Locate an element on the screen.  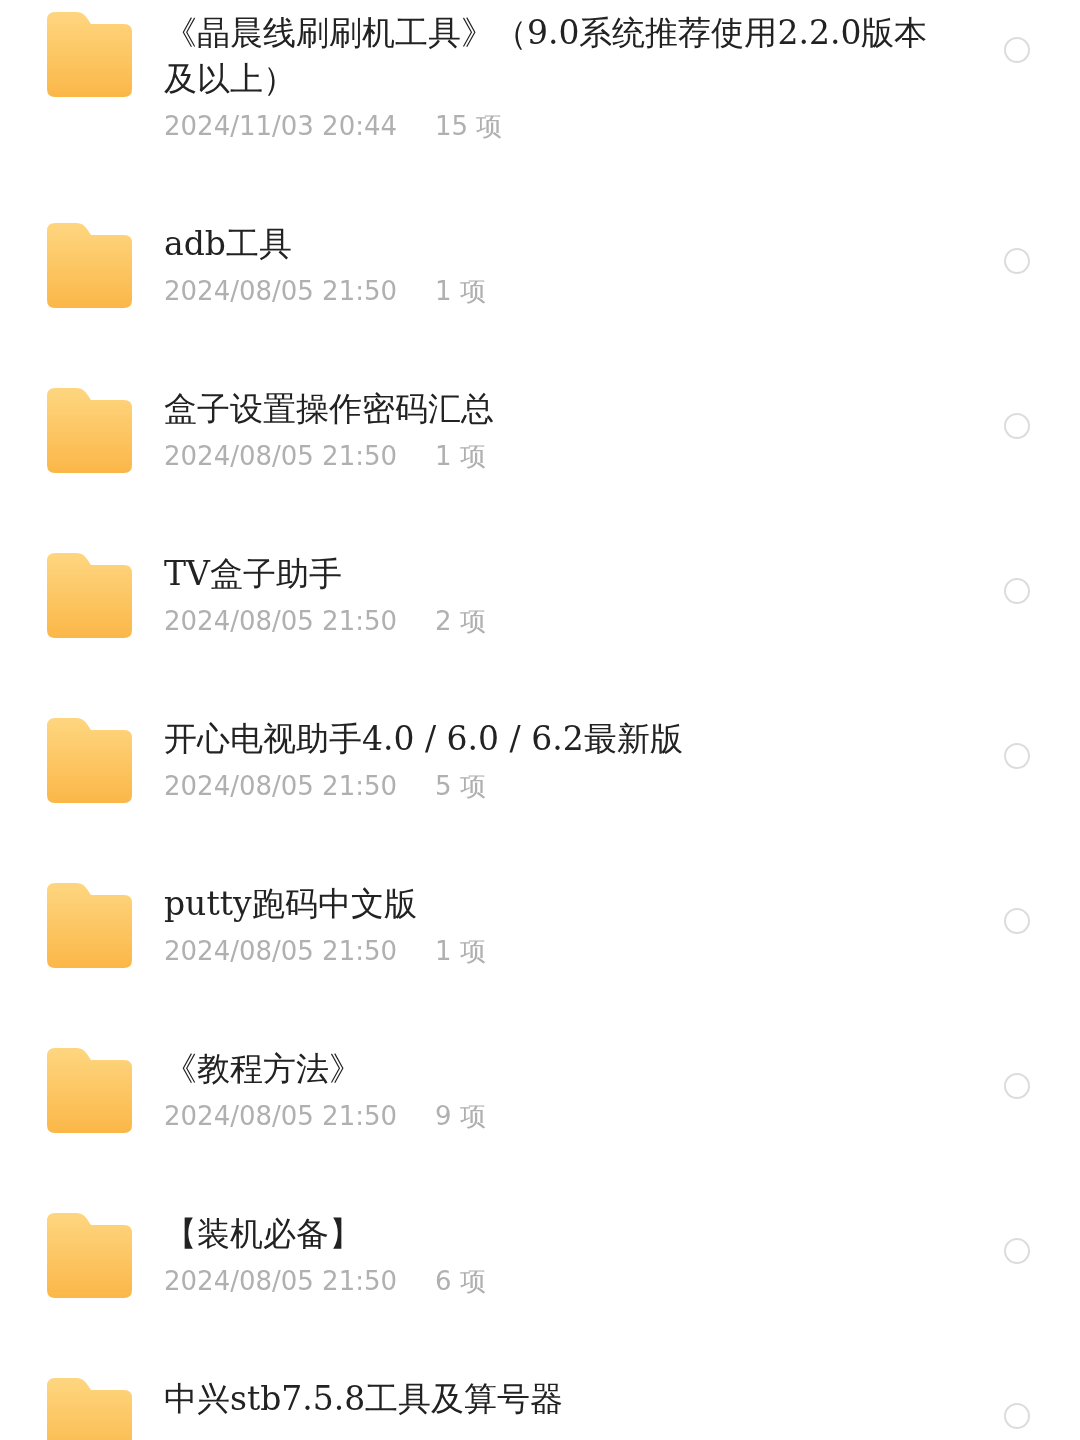
item-count: 9 项 is located at coordinates (460, 1116).